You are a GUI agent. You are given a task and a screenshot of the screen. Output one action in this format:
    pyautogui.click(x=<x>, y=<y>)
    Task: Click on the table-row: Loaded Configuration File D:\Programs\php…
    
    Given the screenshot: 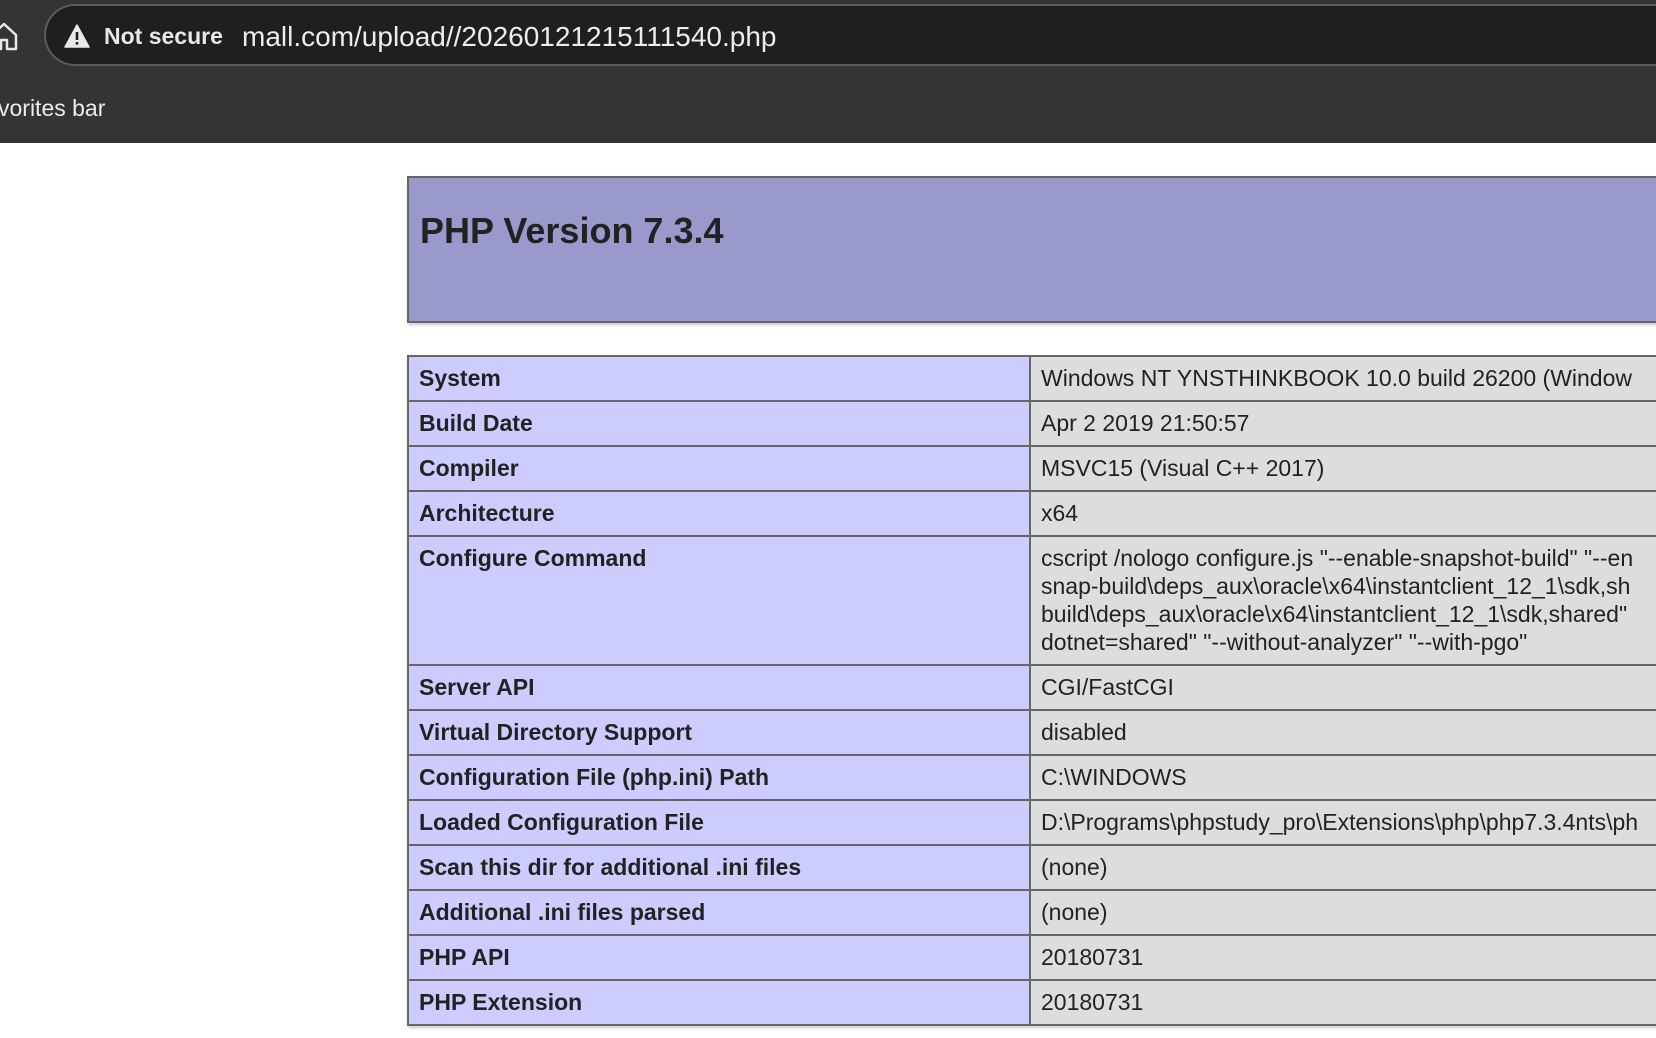 What is the action you would take?
    pyautogui.click(x=1031, y=822)
    